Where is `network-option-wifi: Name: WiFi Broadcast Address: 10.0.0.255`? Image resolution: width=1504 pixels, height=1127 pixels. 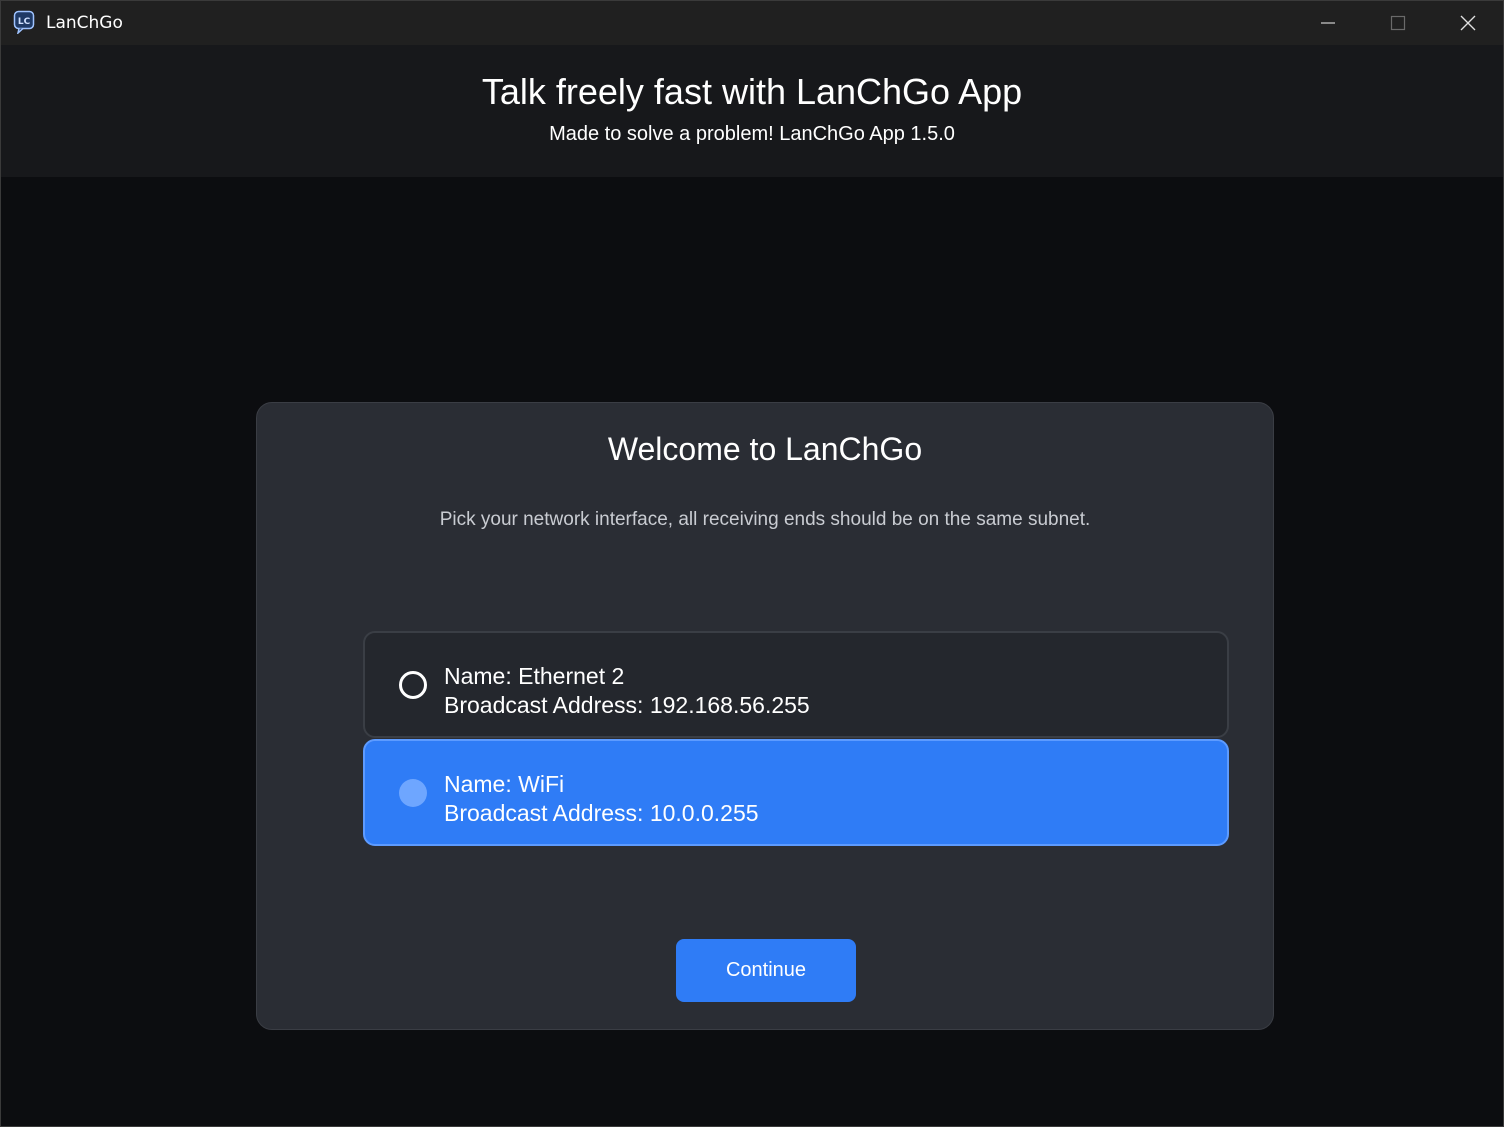 network-option-wifi: Name: WiFi Broadcast Address: 10.0.0.255 is located at coordinates (796, 792).